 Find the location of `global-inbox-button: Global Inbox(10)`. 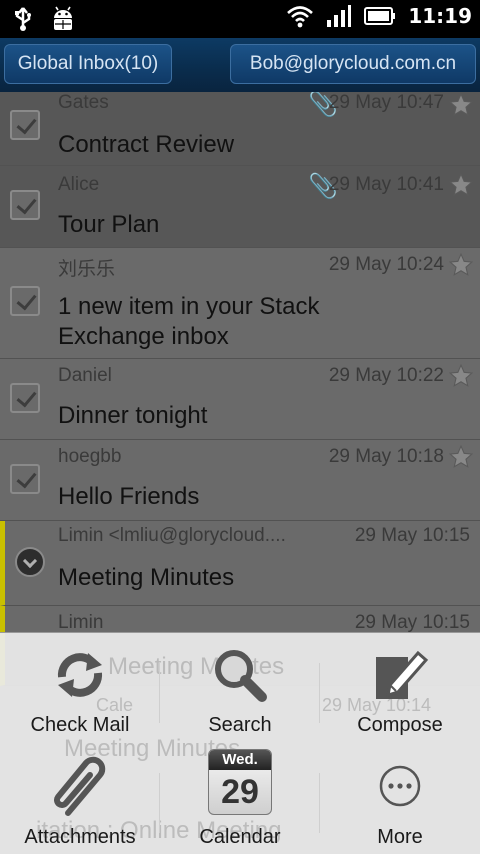

global-inbox-button: Global Inbox(10) is located at coordinates (88, 64).